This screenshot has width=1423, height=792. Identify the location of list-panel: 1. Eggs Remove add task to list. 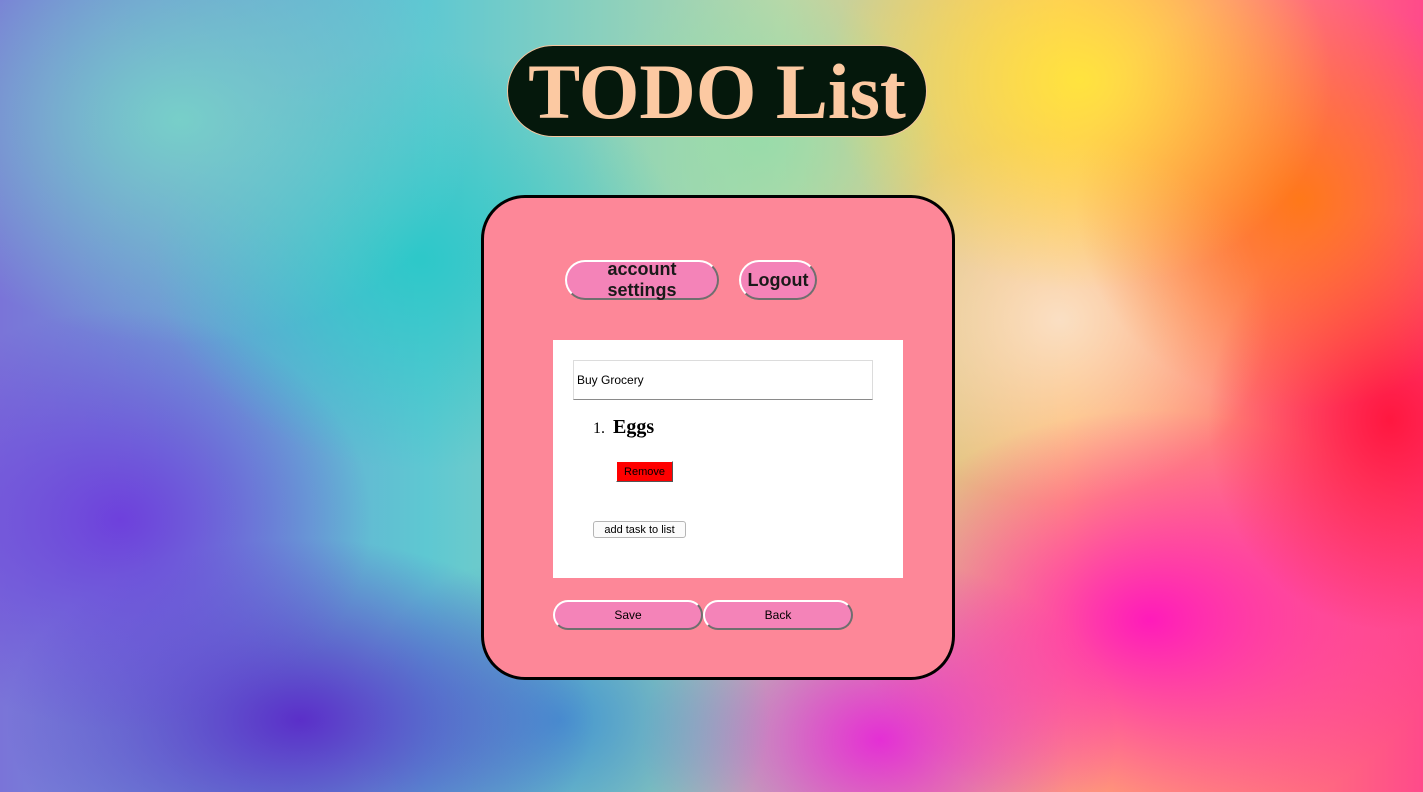
(728, 459).